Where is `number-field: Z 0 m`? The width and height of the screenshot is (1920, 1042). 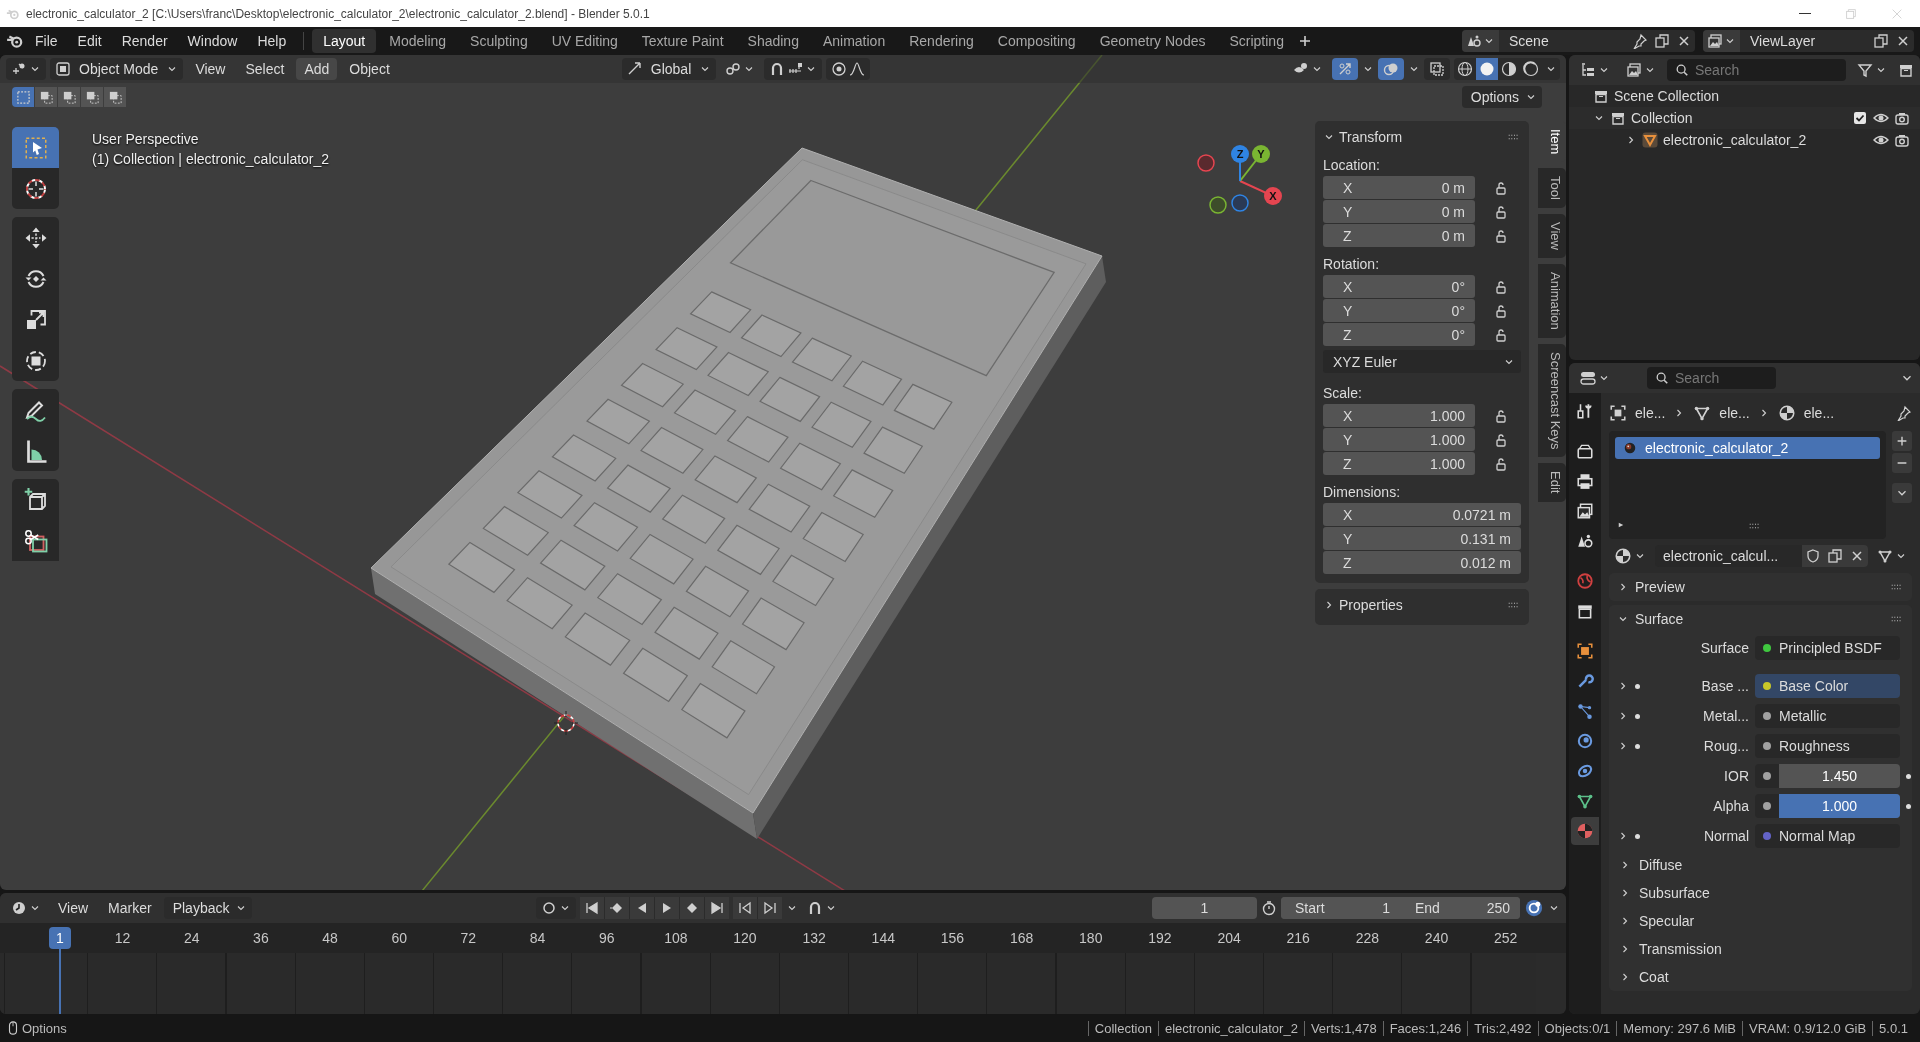
number-field: Z 0 m is located at coordinates (1399, 235).